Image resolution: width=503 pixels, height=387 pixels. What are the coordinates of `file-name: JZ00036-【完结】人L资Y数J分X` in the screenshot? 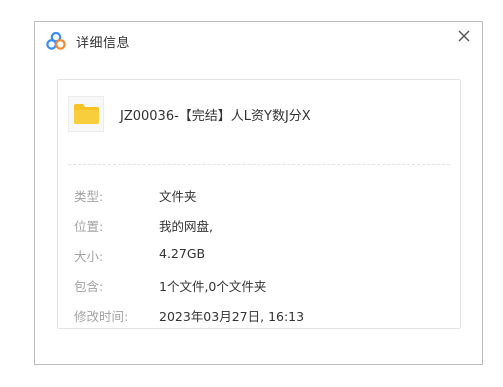 It's located at (215, 116).